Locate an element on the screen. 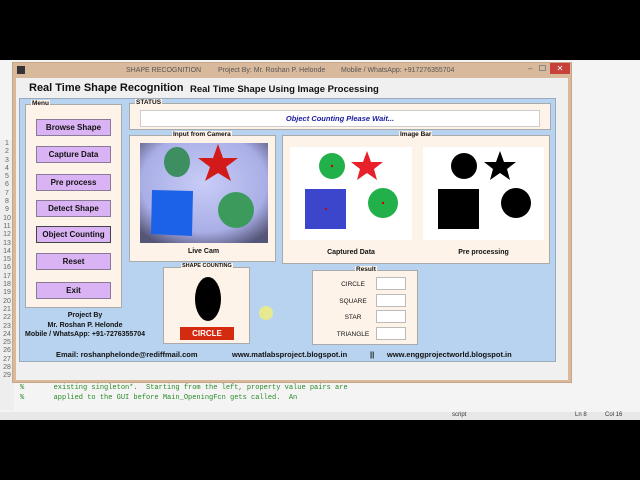 This screenshot has width=640, height=480. pre-process-button: Pre process is located at coordinates (73, 182).